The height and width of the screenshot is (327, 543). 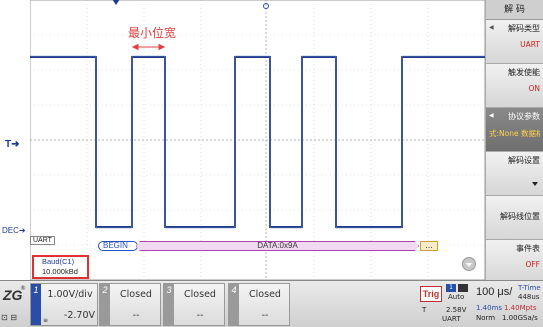 I want to click on menu-item-protocol-params: ◀ 协议参数 式:None 数据格, so click(x=514, y=130).